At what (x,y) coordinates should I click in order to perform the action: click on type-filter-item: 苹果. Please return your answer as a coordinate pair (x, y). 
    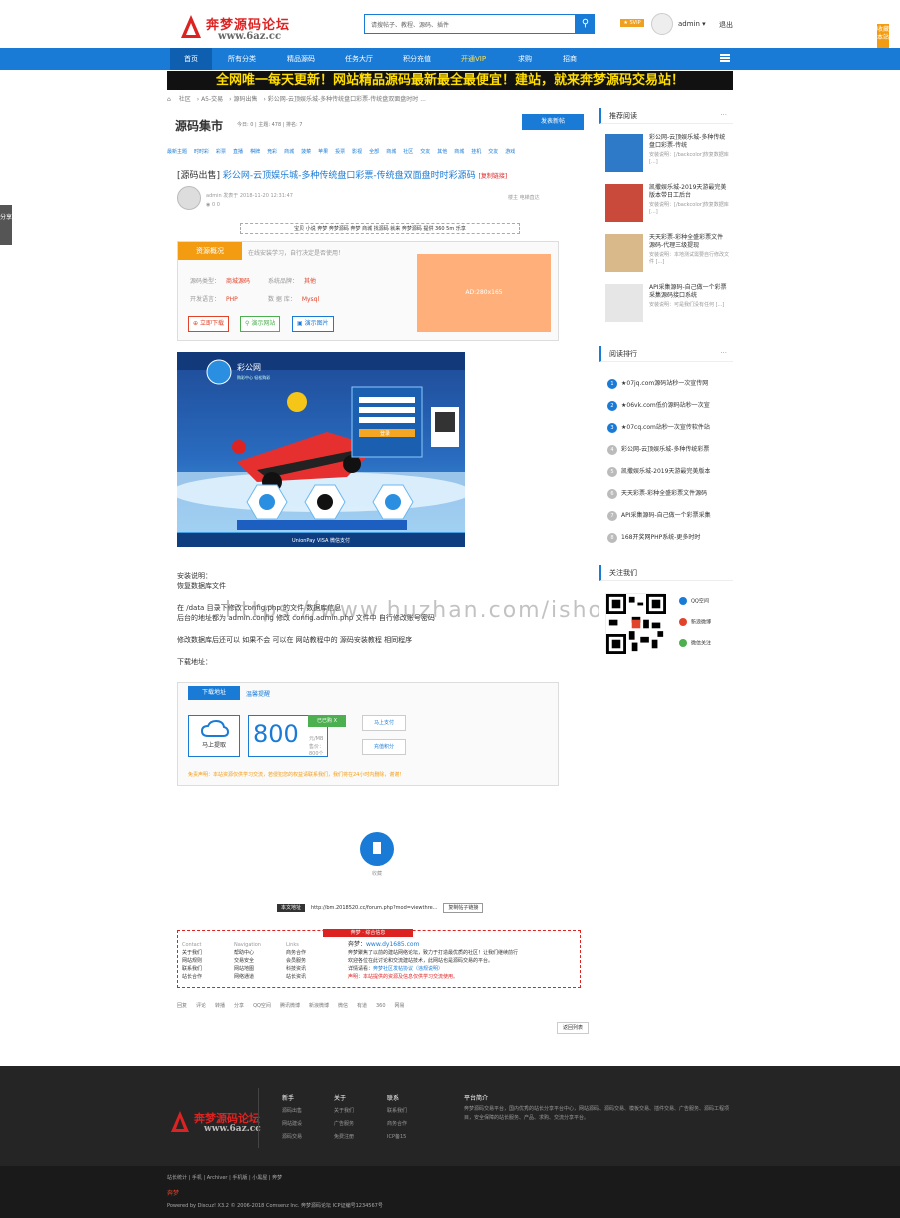
    Looking at the image, I should click on (323, 152).